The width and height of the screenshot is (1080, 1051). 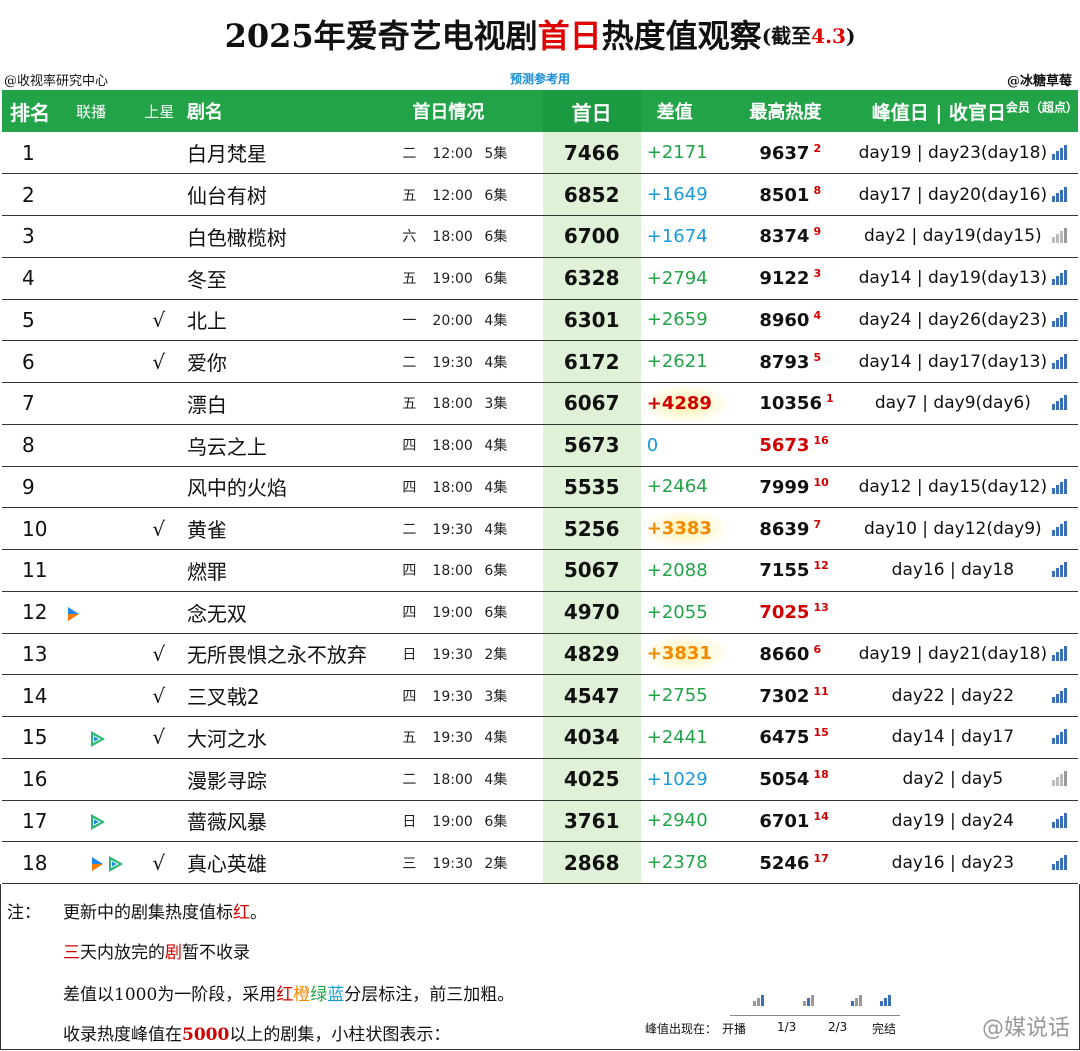 I want to click on rank: 15, so click(x=35, y=737).